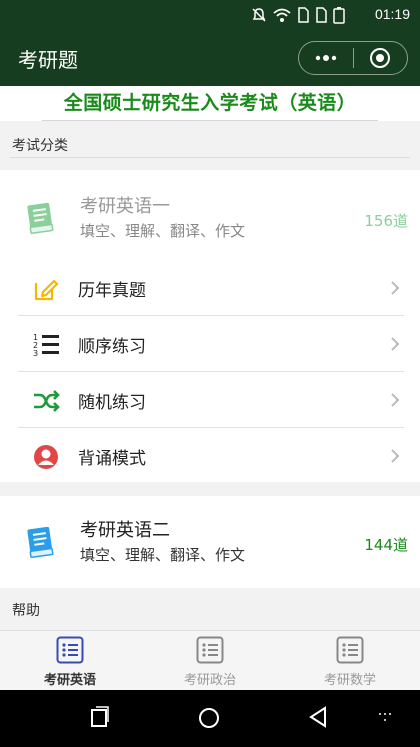  I want to click on wifi-icon, so click(282, 15).